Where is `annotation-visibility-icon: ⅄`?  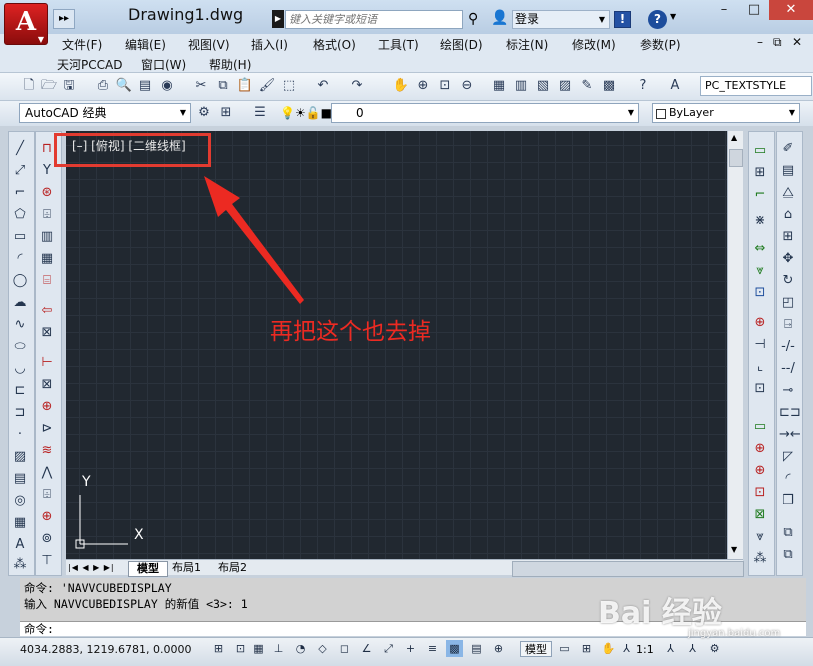 annotation-visibility-icon: ⅄ is located at coordinates (670, 648).